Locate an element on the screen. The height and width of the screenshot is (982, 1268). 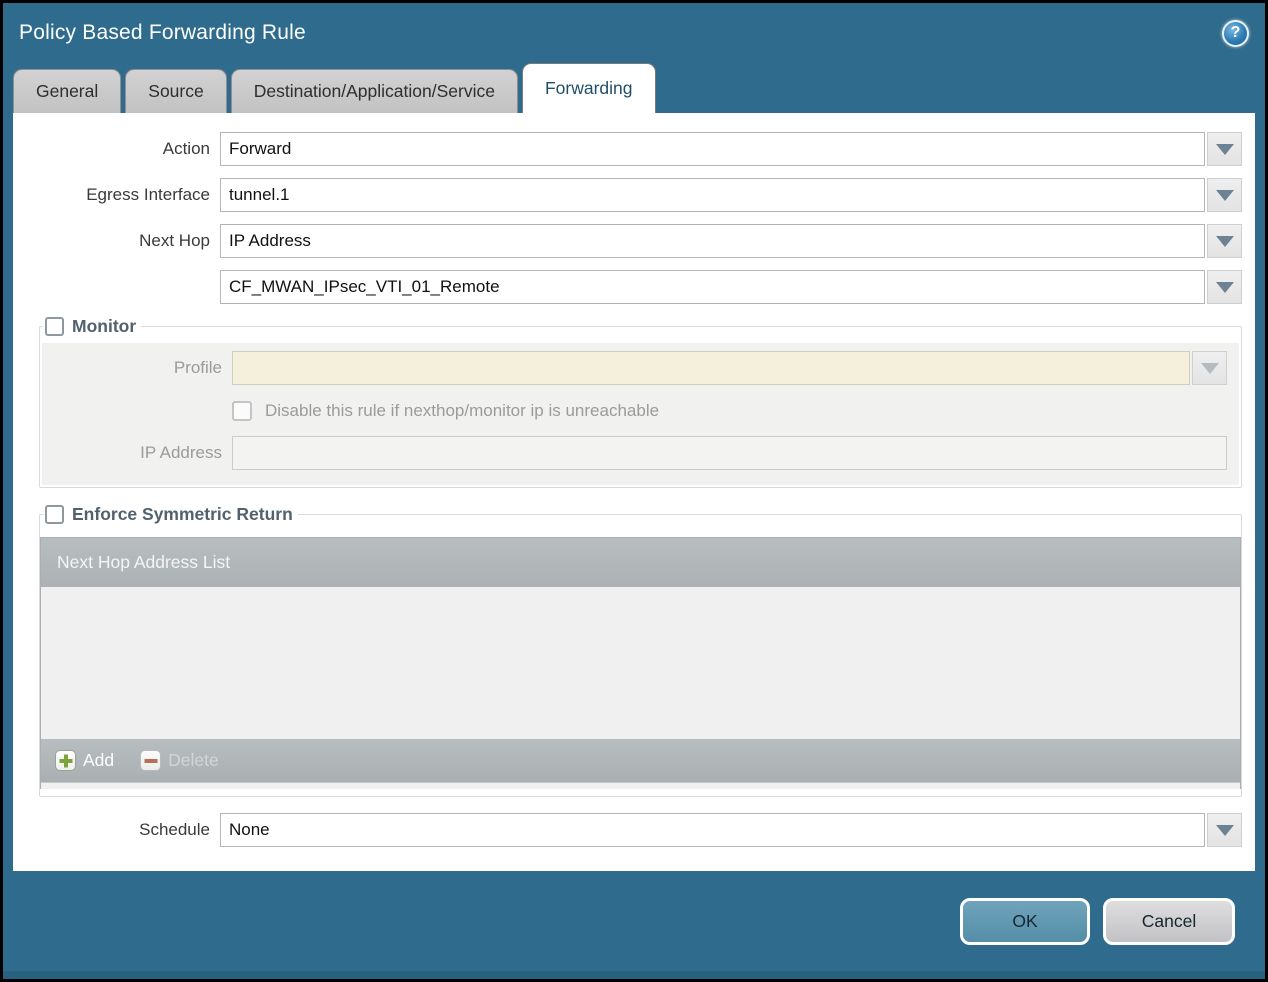
next-hop-address-value: CF_MWAN_IPsec_VTI_01_Remote is located at coordinates (712, 287).